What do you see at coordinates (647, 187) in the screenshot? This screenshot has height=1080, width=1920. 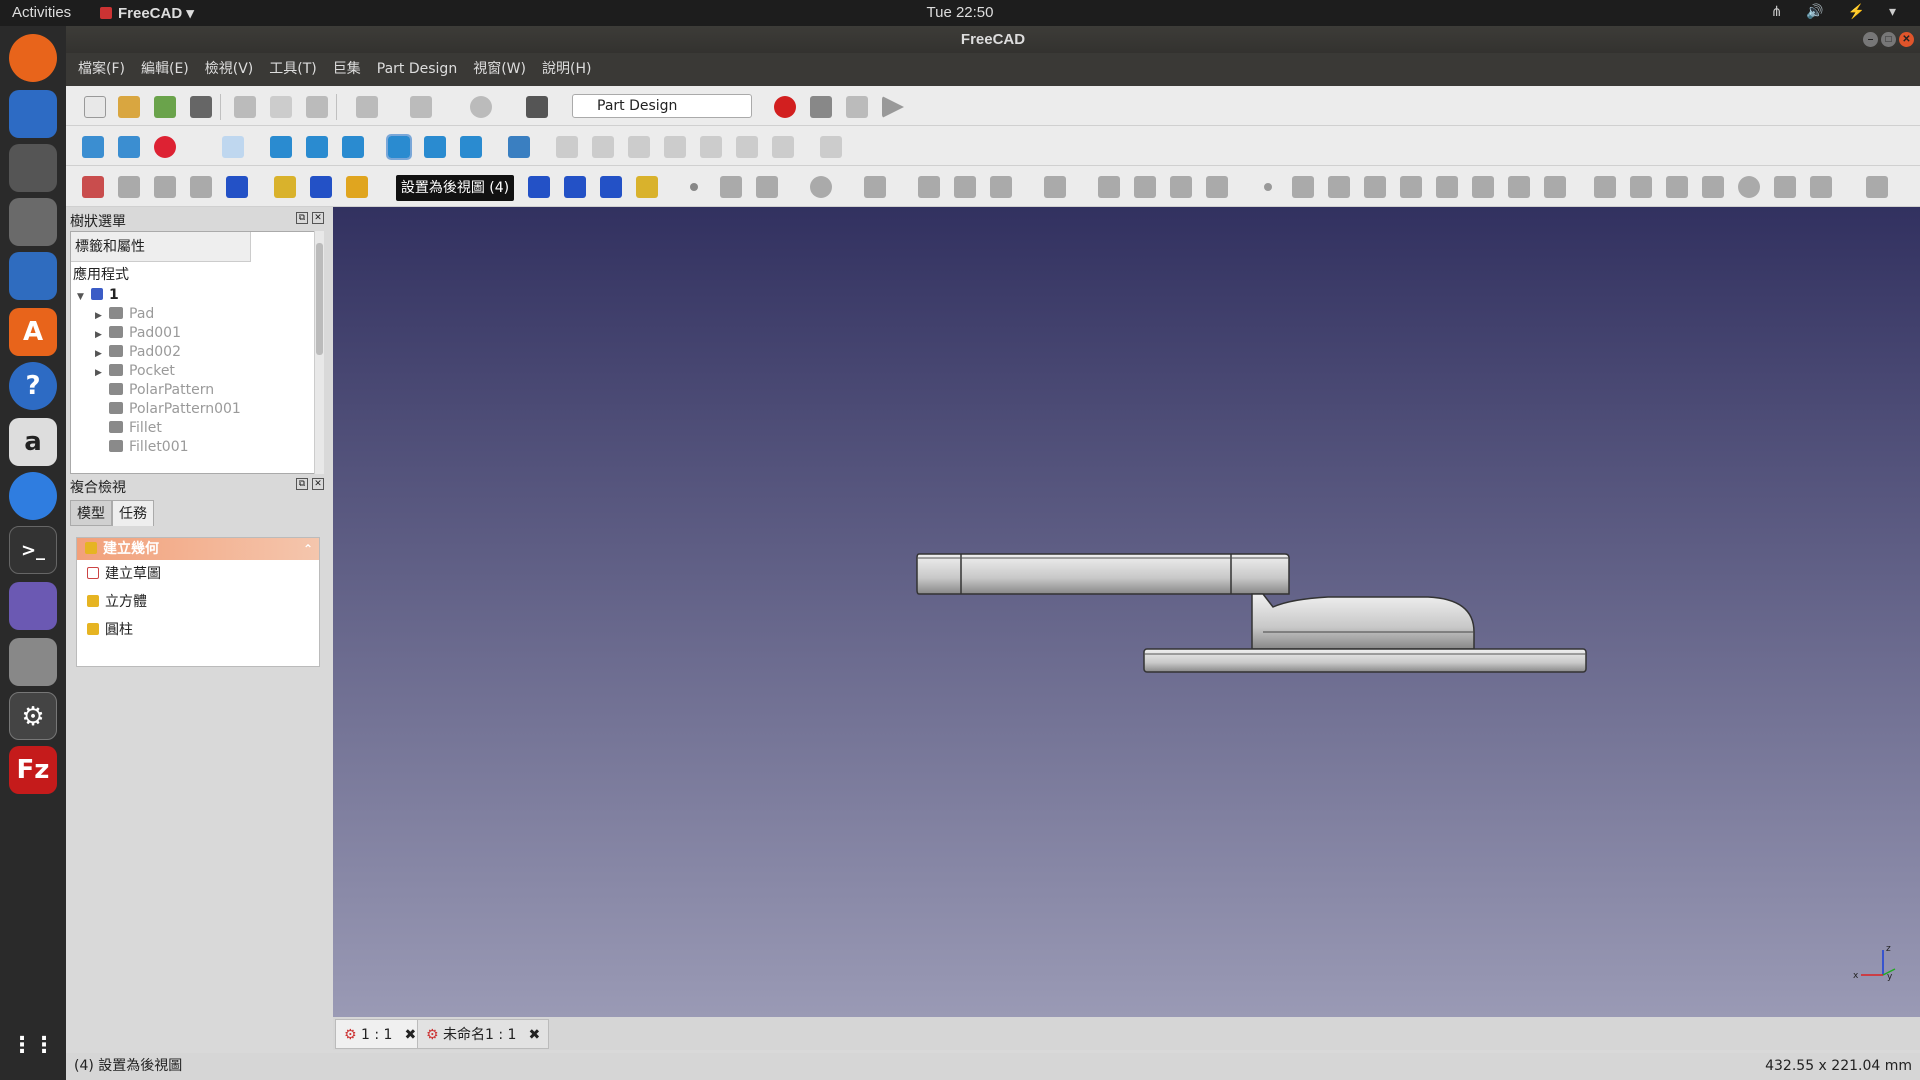 I see `subtractive-helix-icon` at bounding box center [647, 187].